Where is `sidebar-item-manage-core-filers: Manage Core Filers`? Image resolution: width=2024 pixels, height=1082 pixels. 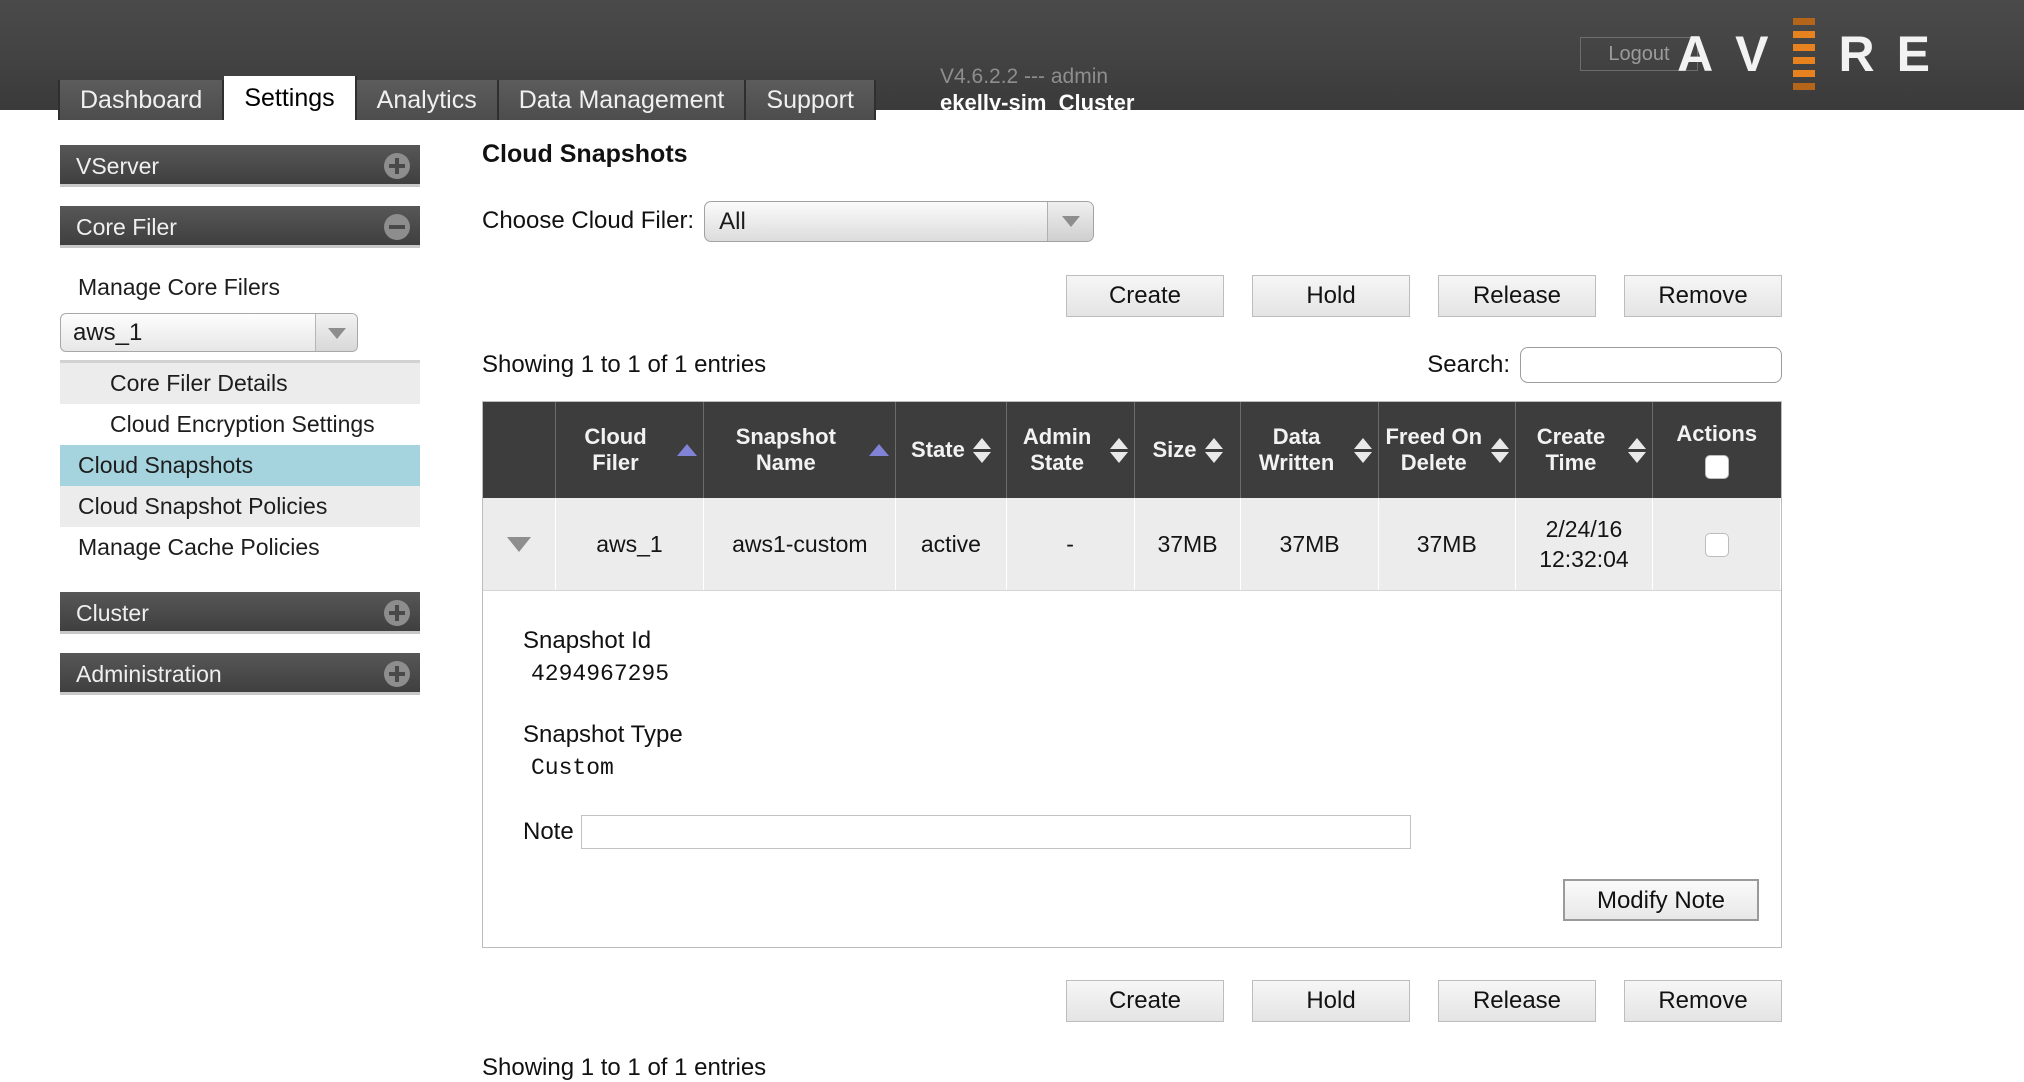 sidebar-item-manage-core-filers: Manage Core Filers is located at coordinates (240, 287).